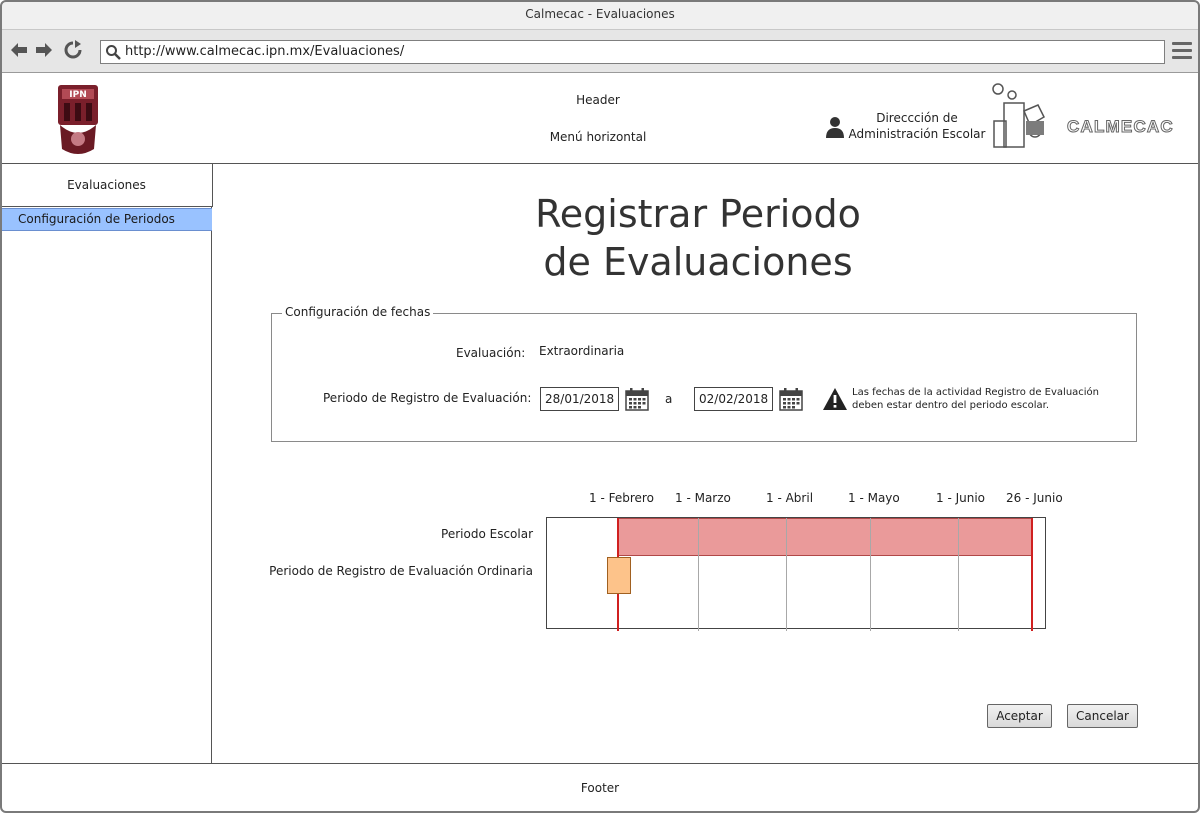 The height and width of the screenshot is (813, 1200). I want to click on cancel-button: Cancelar, so click(1102, 716).